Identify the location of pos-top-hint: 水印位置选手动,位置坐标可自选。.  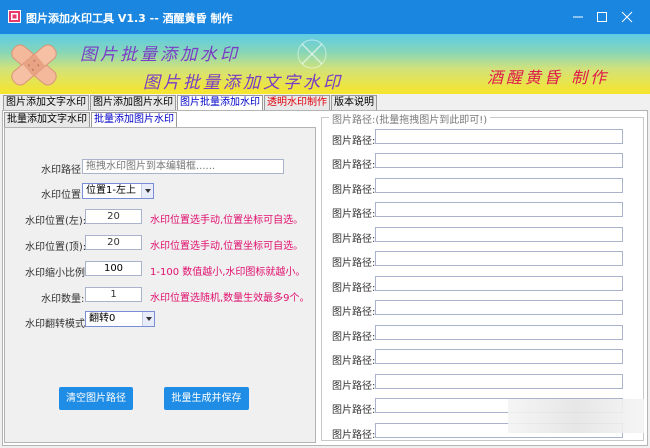
(227, 246).